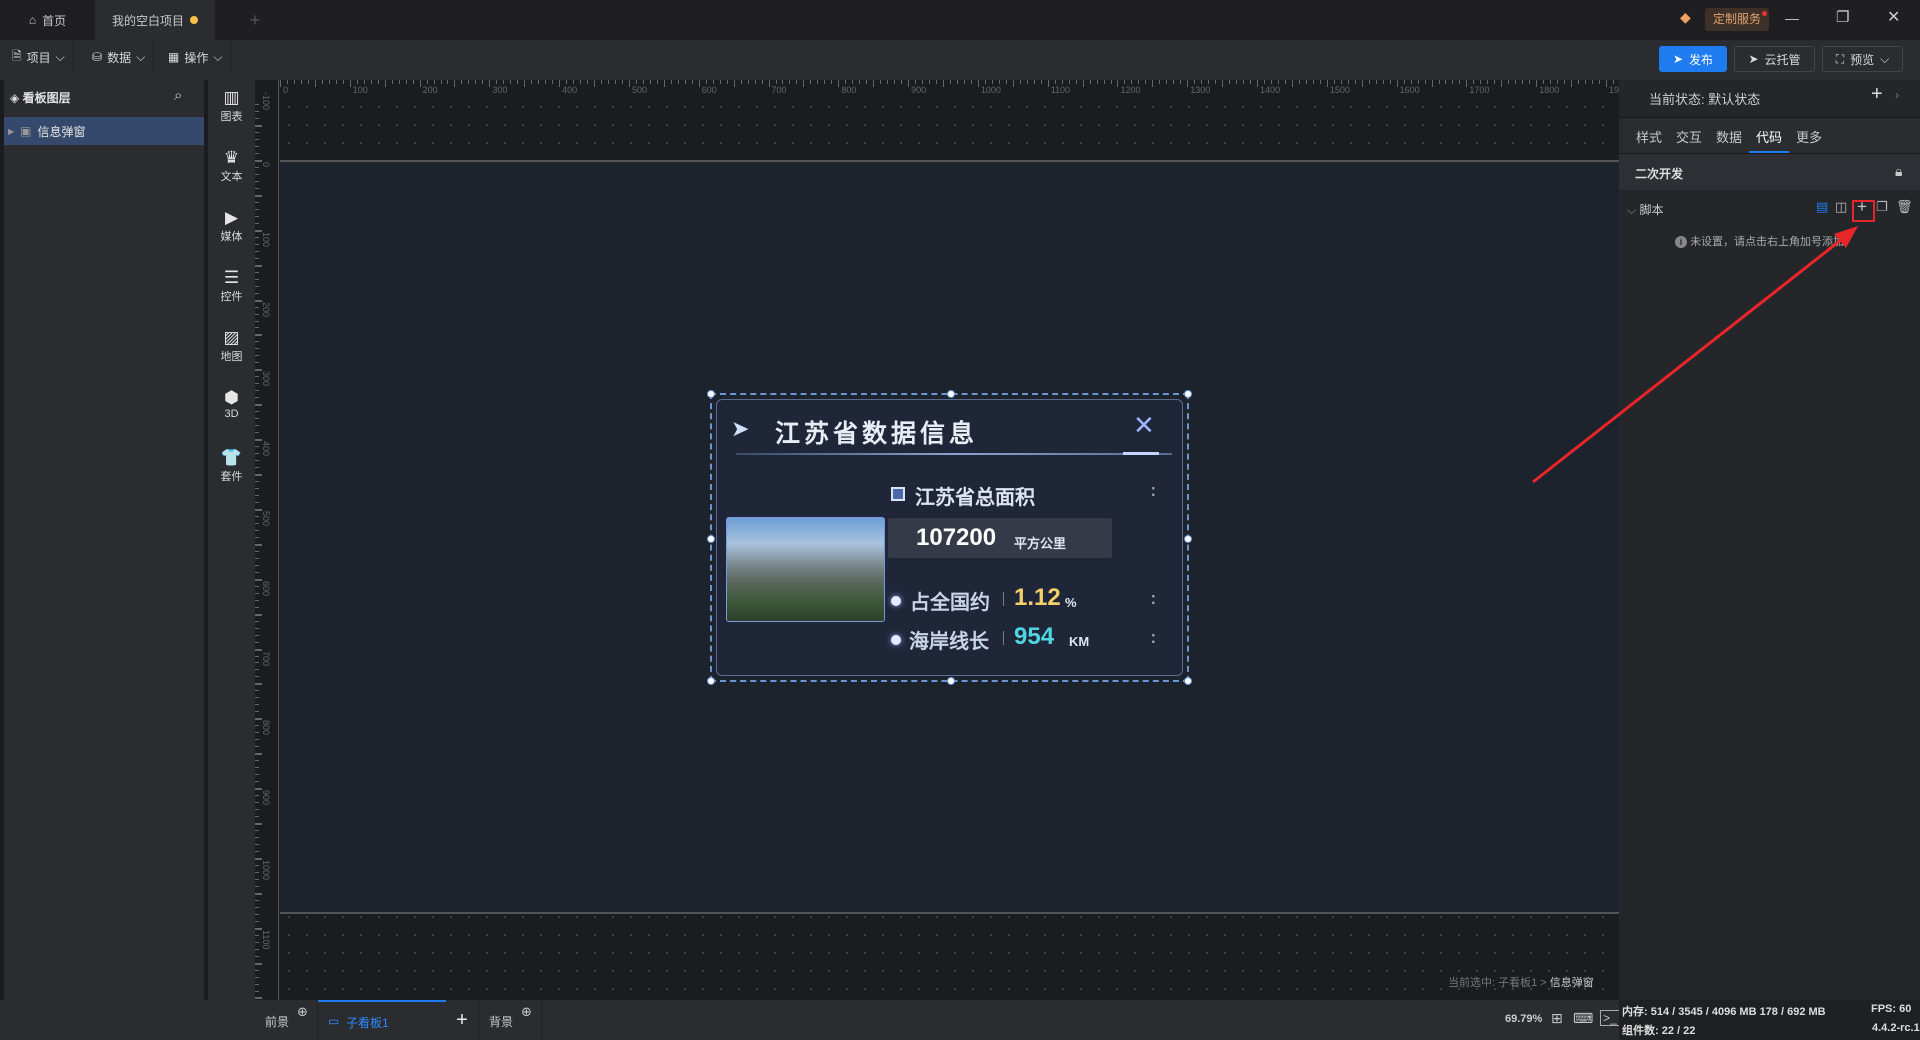 Image resolution: width=1920 pixels, height=1040 pixels. Describe the element at coordinates (1610, 1018) in the screenshot. I see `console-icon: >_` at that location.